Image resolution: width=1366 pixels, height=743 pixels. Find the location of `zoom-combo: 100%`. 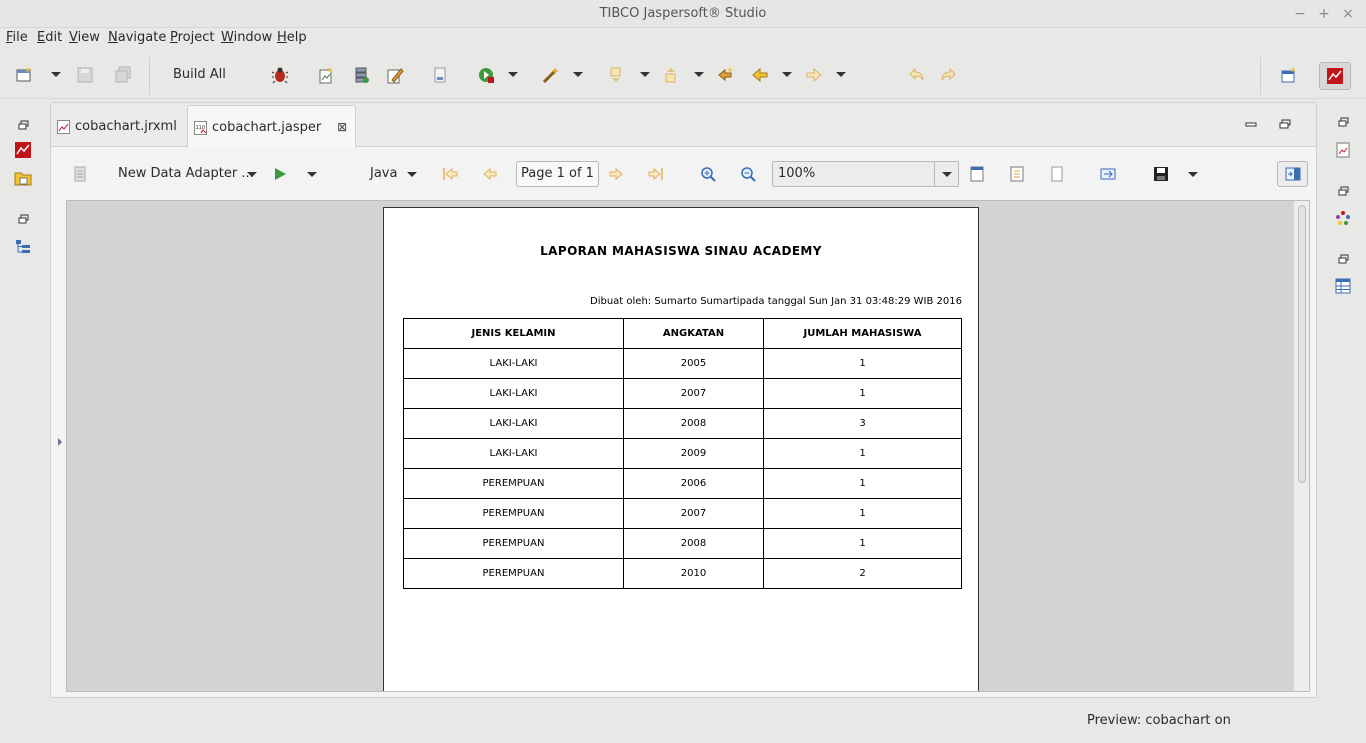

zoom-combo: 100% is located at coordinates (865, 174).